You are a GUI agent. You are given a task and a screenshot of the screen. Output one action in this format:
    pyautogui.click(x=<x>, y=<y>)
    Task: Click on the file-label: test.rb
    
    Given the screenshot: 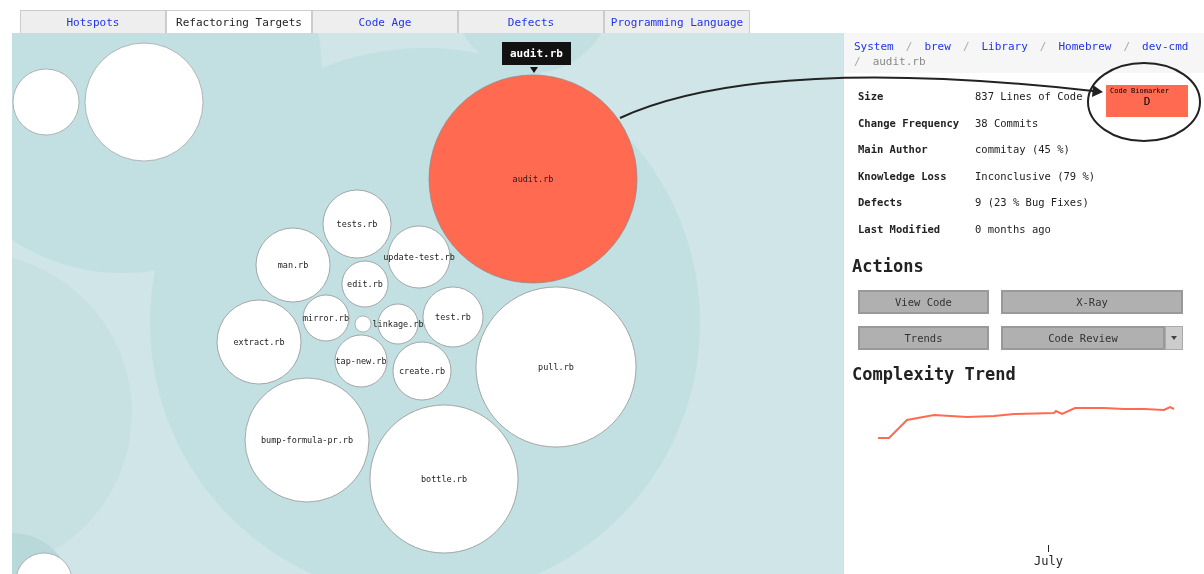 What is the action you would take?
    pyautogui.click(x=453, y=317)
    